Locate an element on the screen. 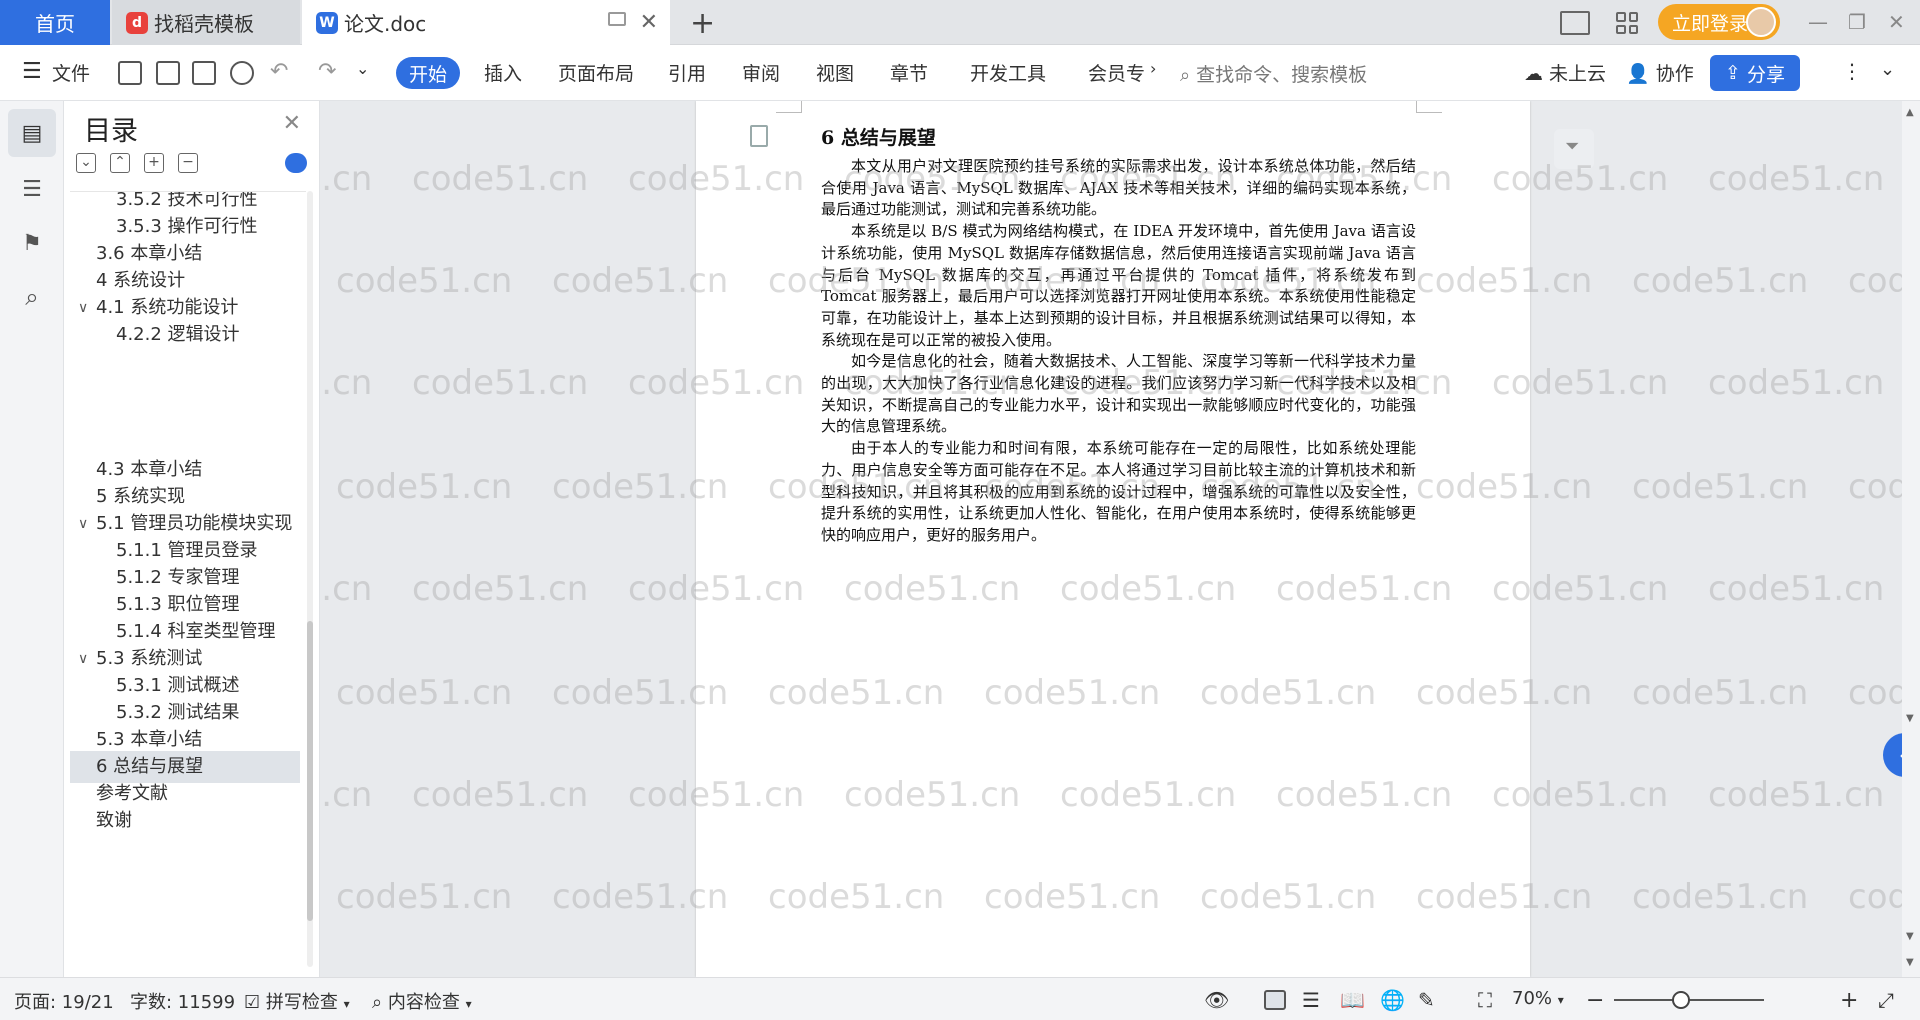 The width and height of the screenshot is (1920, 1020). toc-item-label: 6 总结与展望 is located at coordinates (150, 766).